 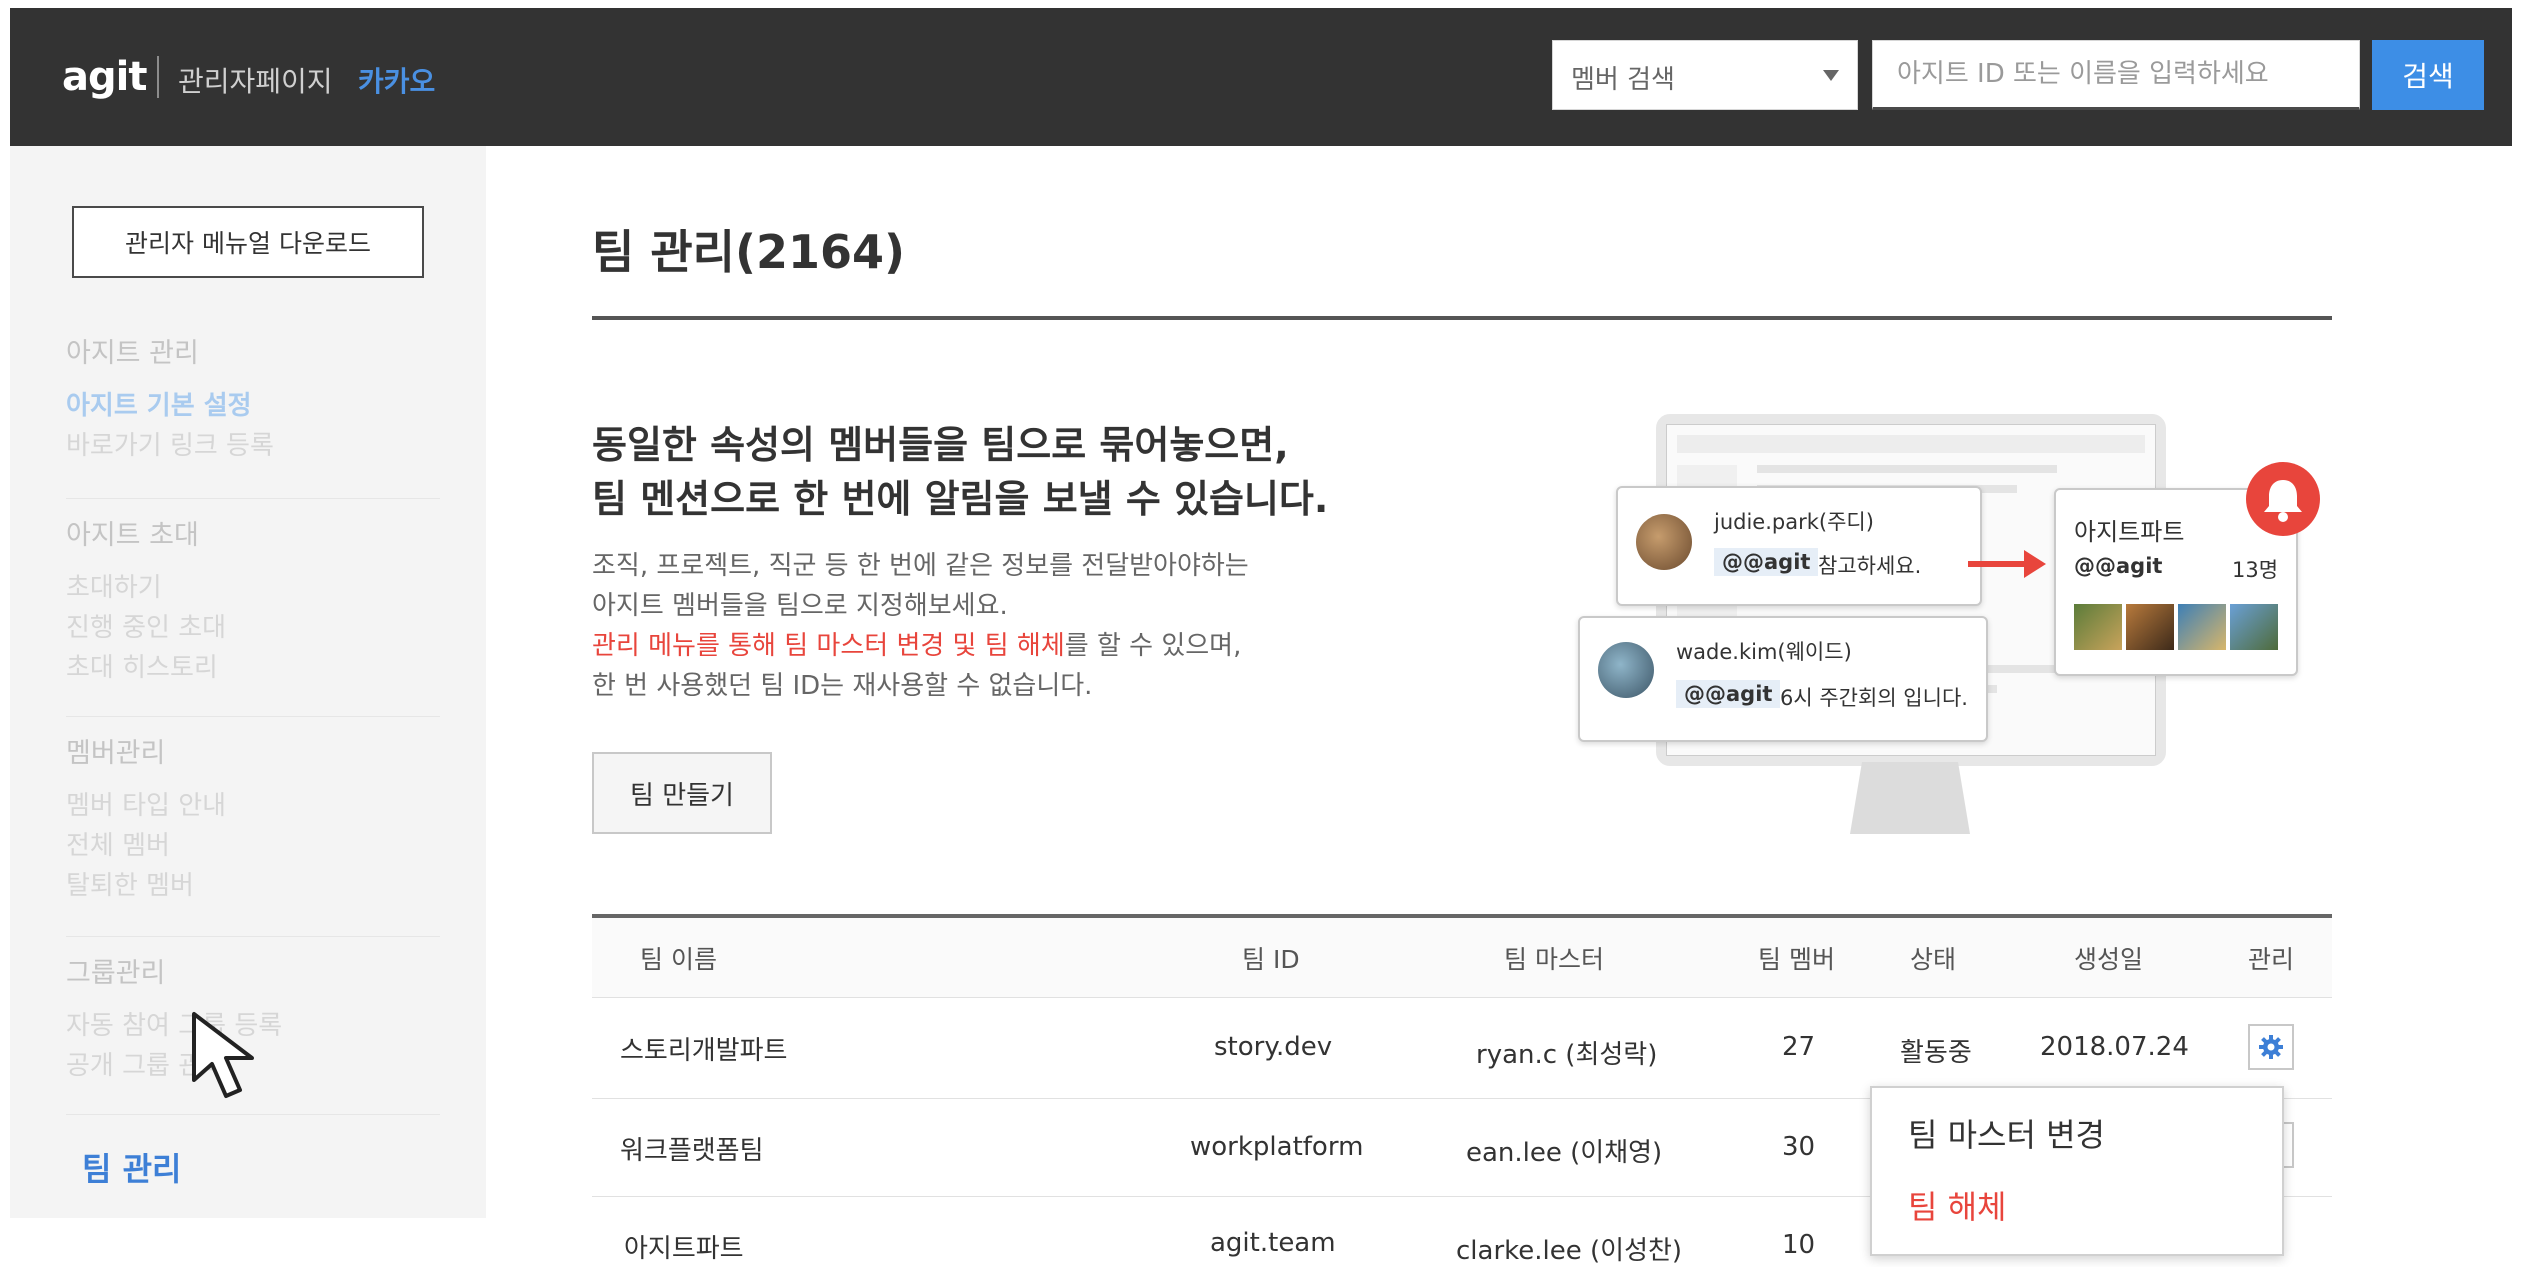 I want to click on bubble-author: wade.kim(웨이드), so click(x=1764, y=652).